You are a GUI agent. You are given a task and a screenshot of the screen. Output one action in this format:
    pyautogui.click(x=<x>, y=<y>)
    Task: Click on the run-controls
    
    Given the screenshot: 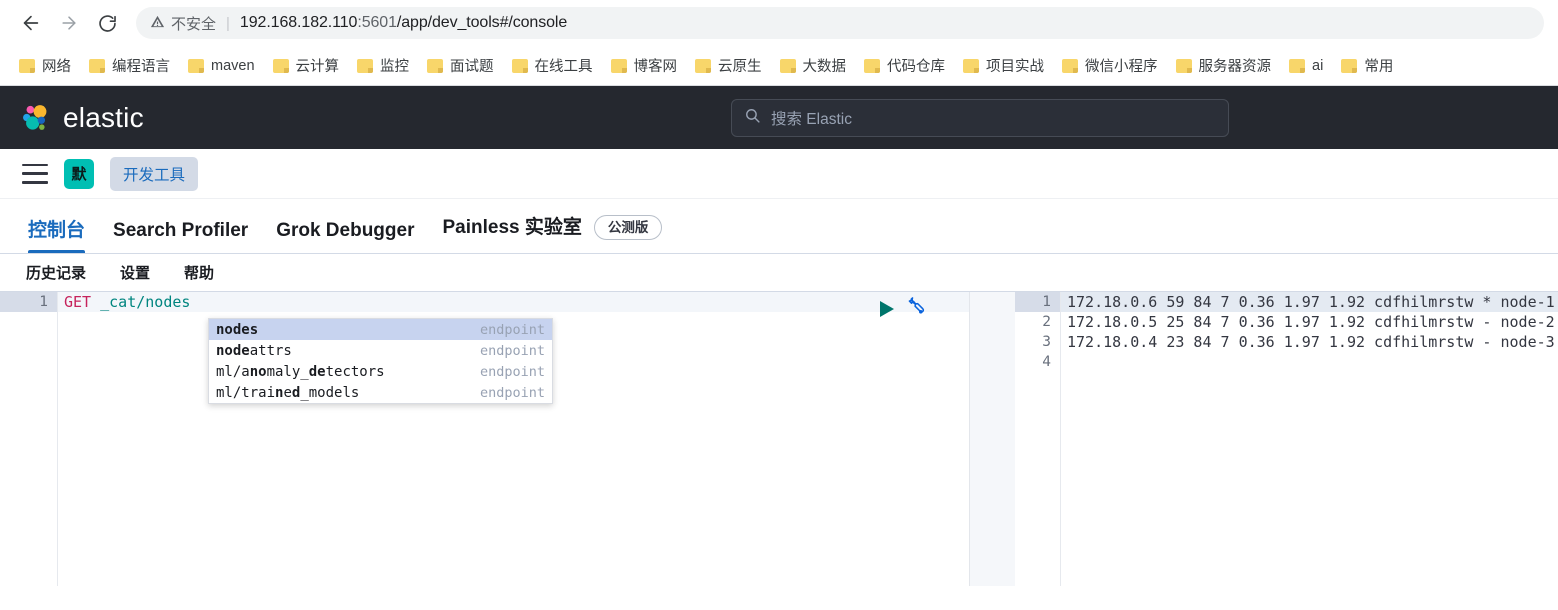 What is the action you would take?
    pyautogui.click(x=903, y=308)
    